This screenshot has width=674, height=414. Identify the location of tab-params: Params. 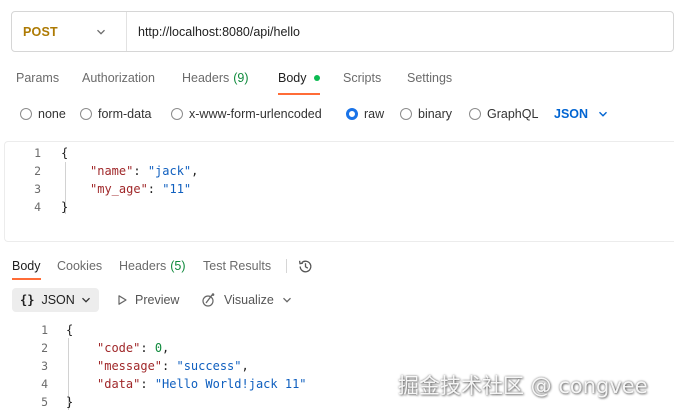
(37, 78).